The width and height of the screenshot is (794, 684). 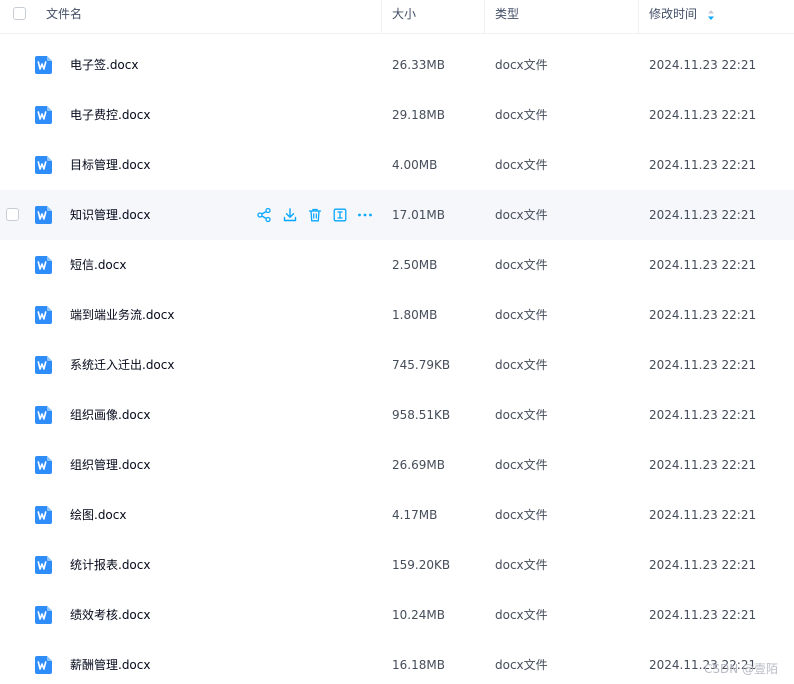 I want to click on file-size: 16.18MB, so click(x=418, y=665).